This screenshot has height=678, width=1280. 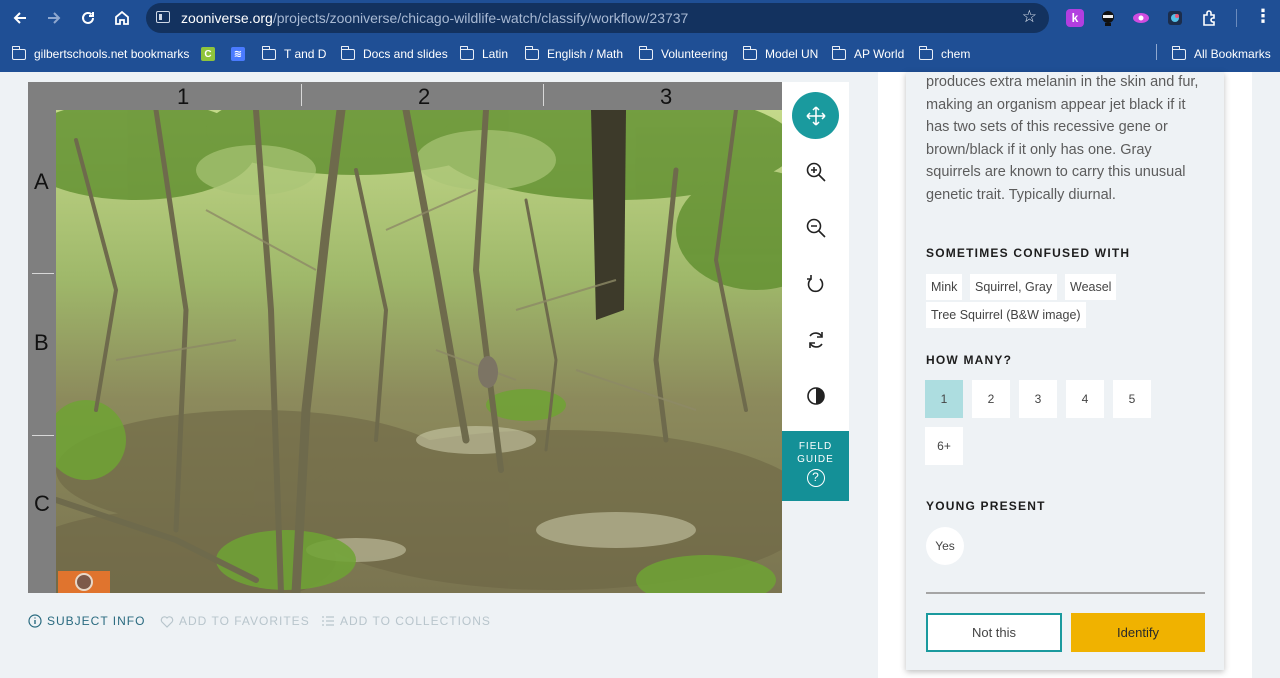 What do you see at coordinates (1006, 315) in the screenshot?
I see `confused-chip-tree-squirrel: Tree Squirrel (B&W image)` at bounding box center [1006, 315].